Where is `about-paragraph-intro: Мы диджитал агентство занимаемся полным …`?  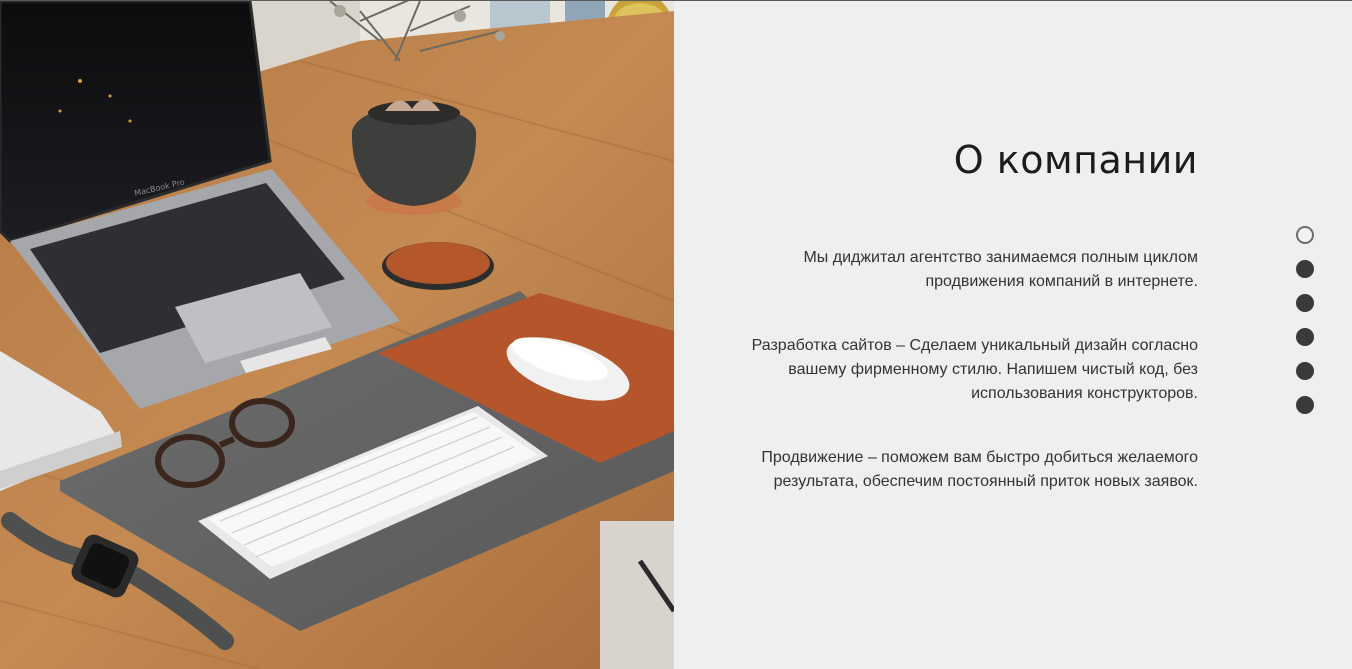 about-paragraph-intro: Мы диджитал агентство занимаемся полным … is located at coordinates (1000, 269).